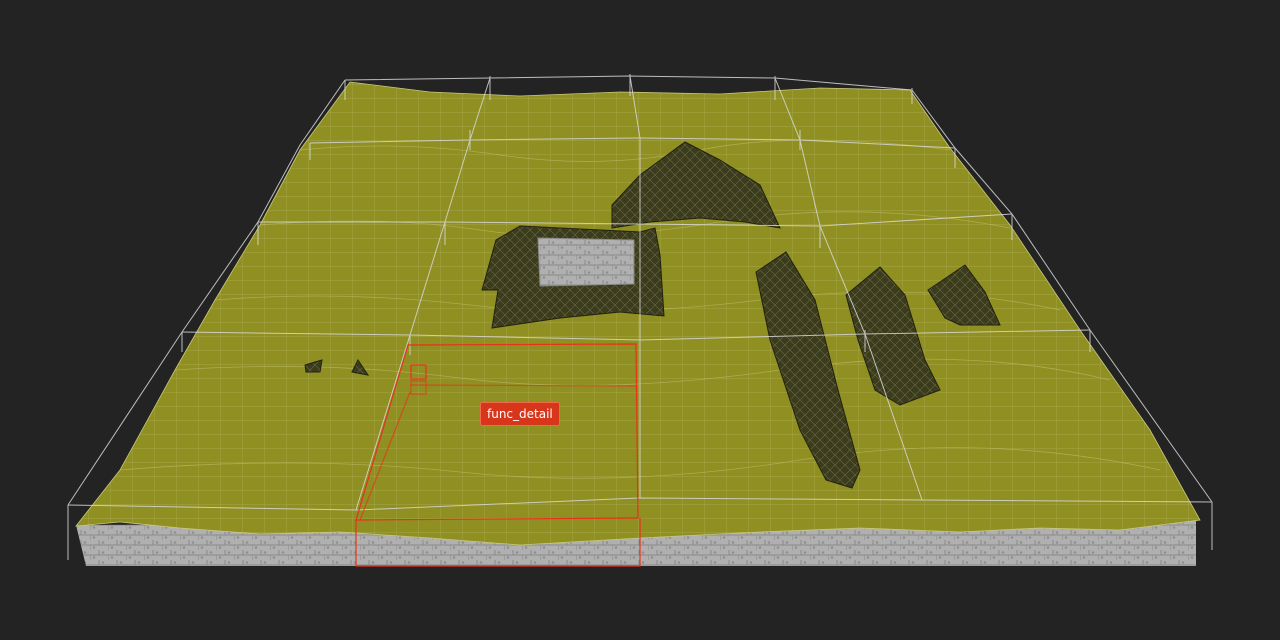 The image size is (1280, 640). What do you see at coordinates (520, 414) in the screenshot?
I see `entity-label-func-detail: func_detail` at bounding box center [520, 414].